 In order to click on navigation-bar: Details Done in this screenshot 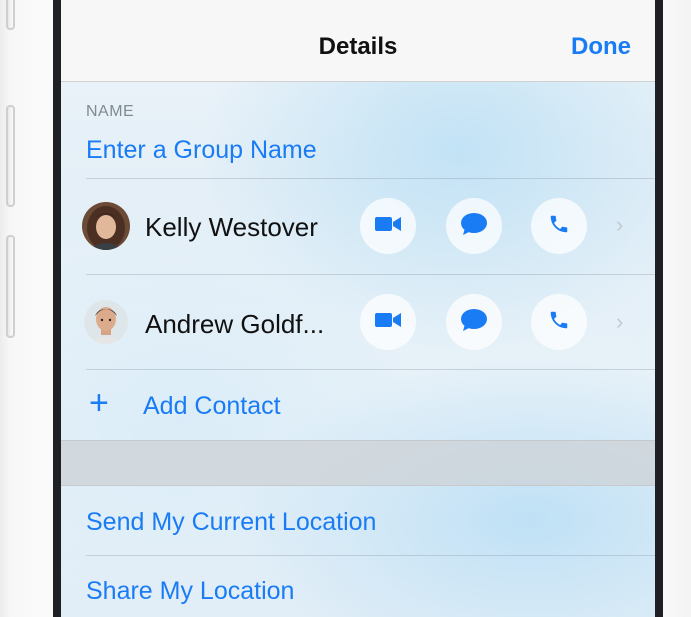, I will do `click(358, 41)`.